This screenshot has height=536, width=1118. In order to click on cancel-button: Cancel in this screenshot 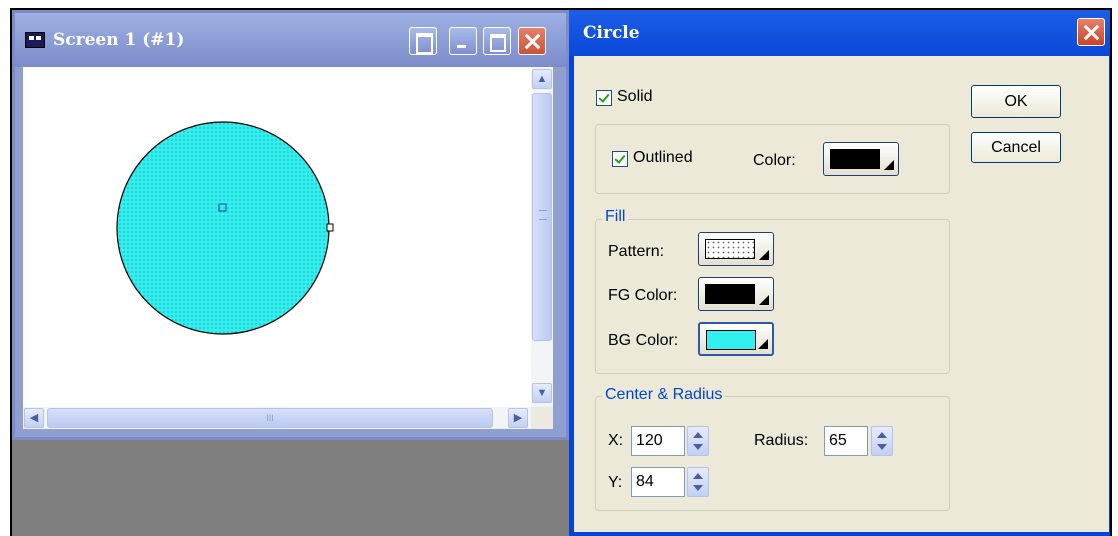, I will do `click(1016, 147)`.